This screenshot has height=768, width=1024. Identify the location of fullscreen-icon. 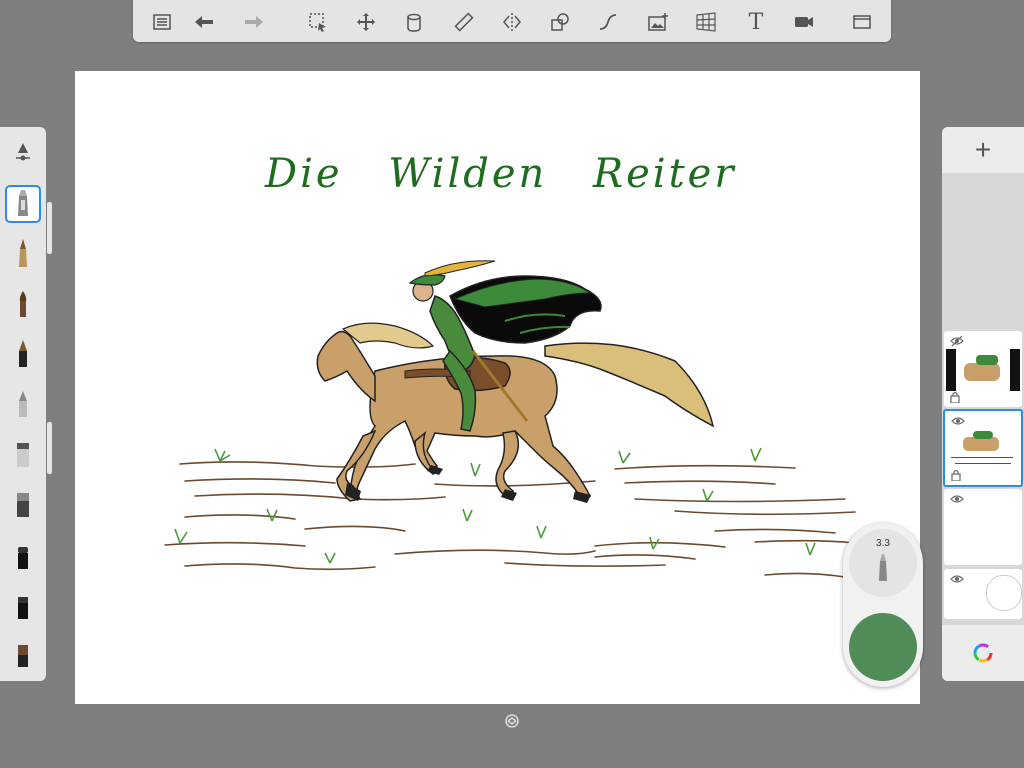
(862, 22).